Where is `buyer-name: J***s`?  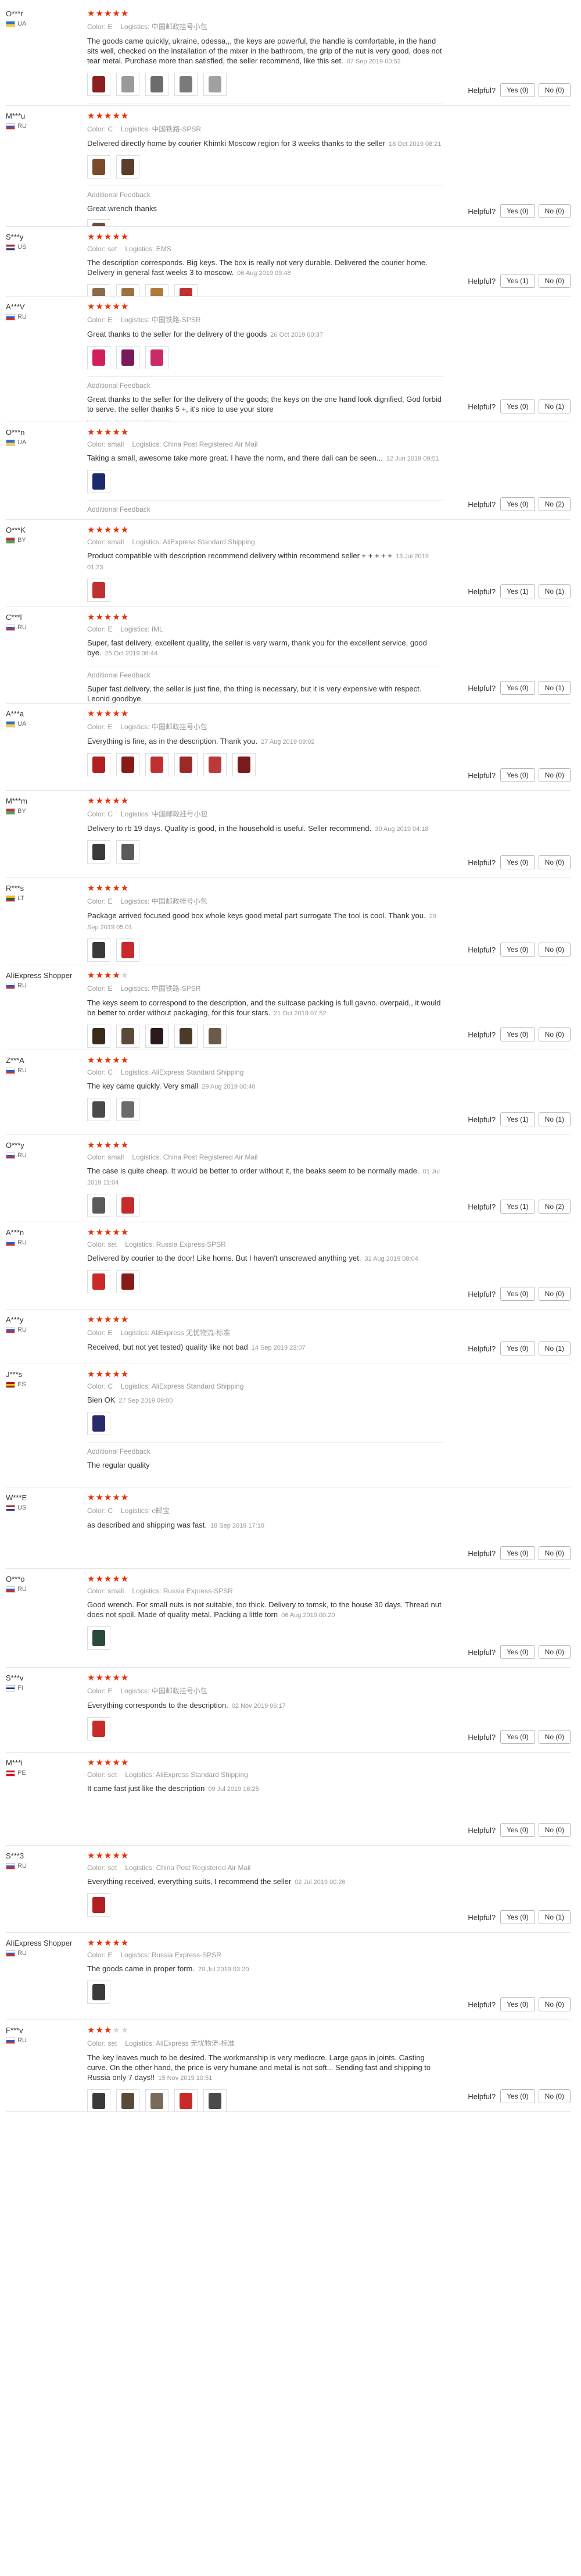
buyer-name: J***s is located at coordinates (46, 1375).